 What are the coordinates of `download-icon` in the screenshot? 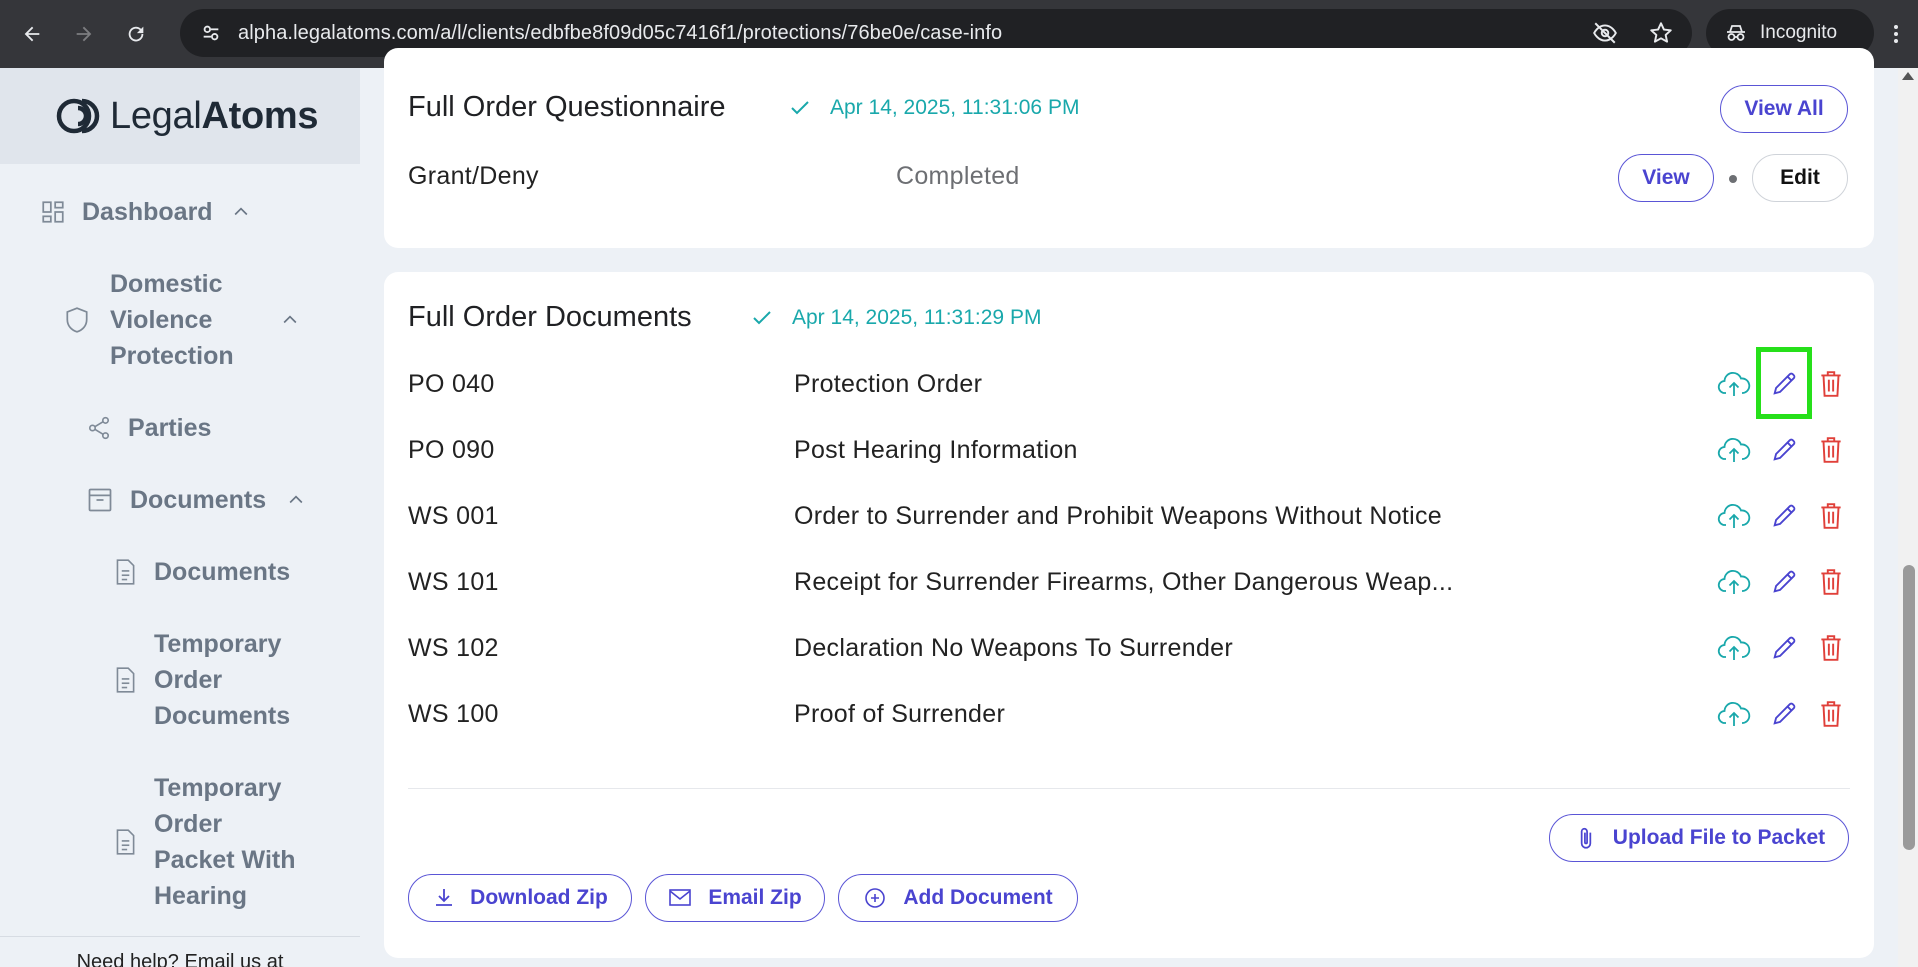 It's located at (444, 897).